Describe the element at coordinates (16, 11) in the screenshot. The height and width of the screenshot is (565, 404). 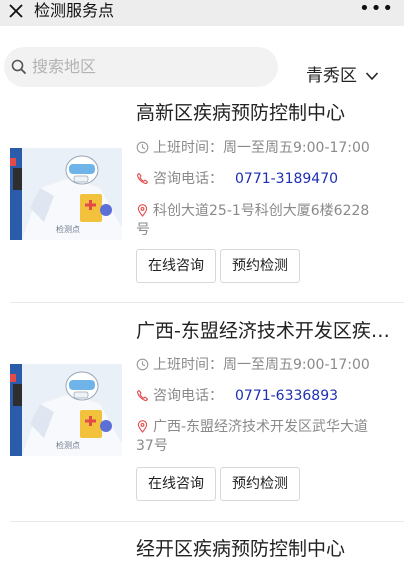
I see `close-icon` at that location.